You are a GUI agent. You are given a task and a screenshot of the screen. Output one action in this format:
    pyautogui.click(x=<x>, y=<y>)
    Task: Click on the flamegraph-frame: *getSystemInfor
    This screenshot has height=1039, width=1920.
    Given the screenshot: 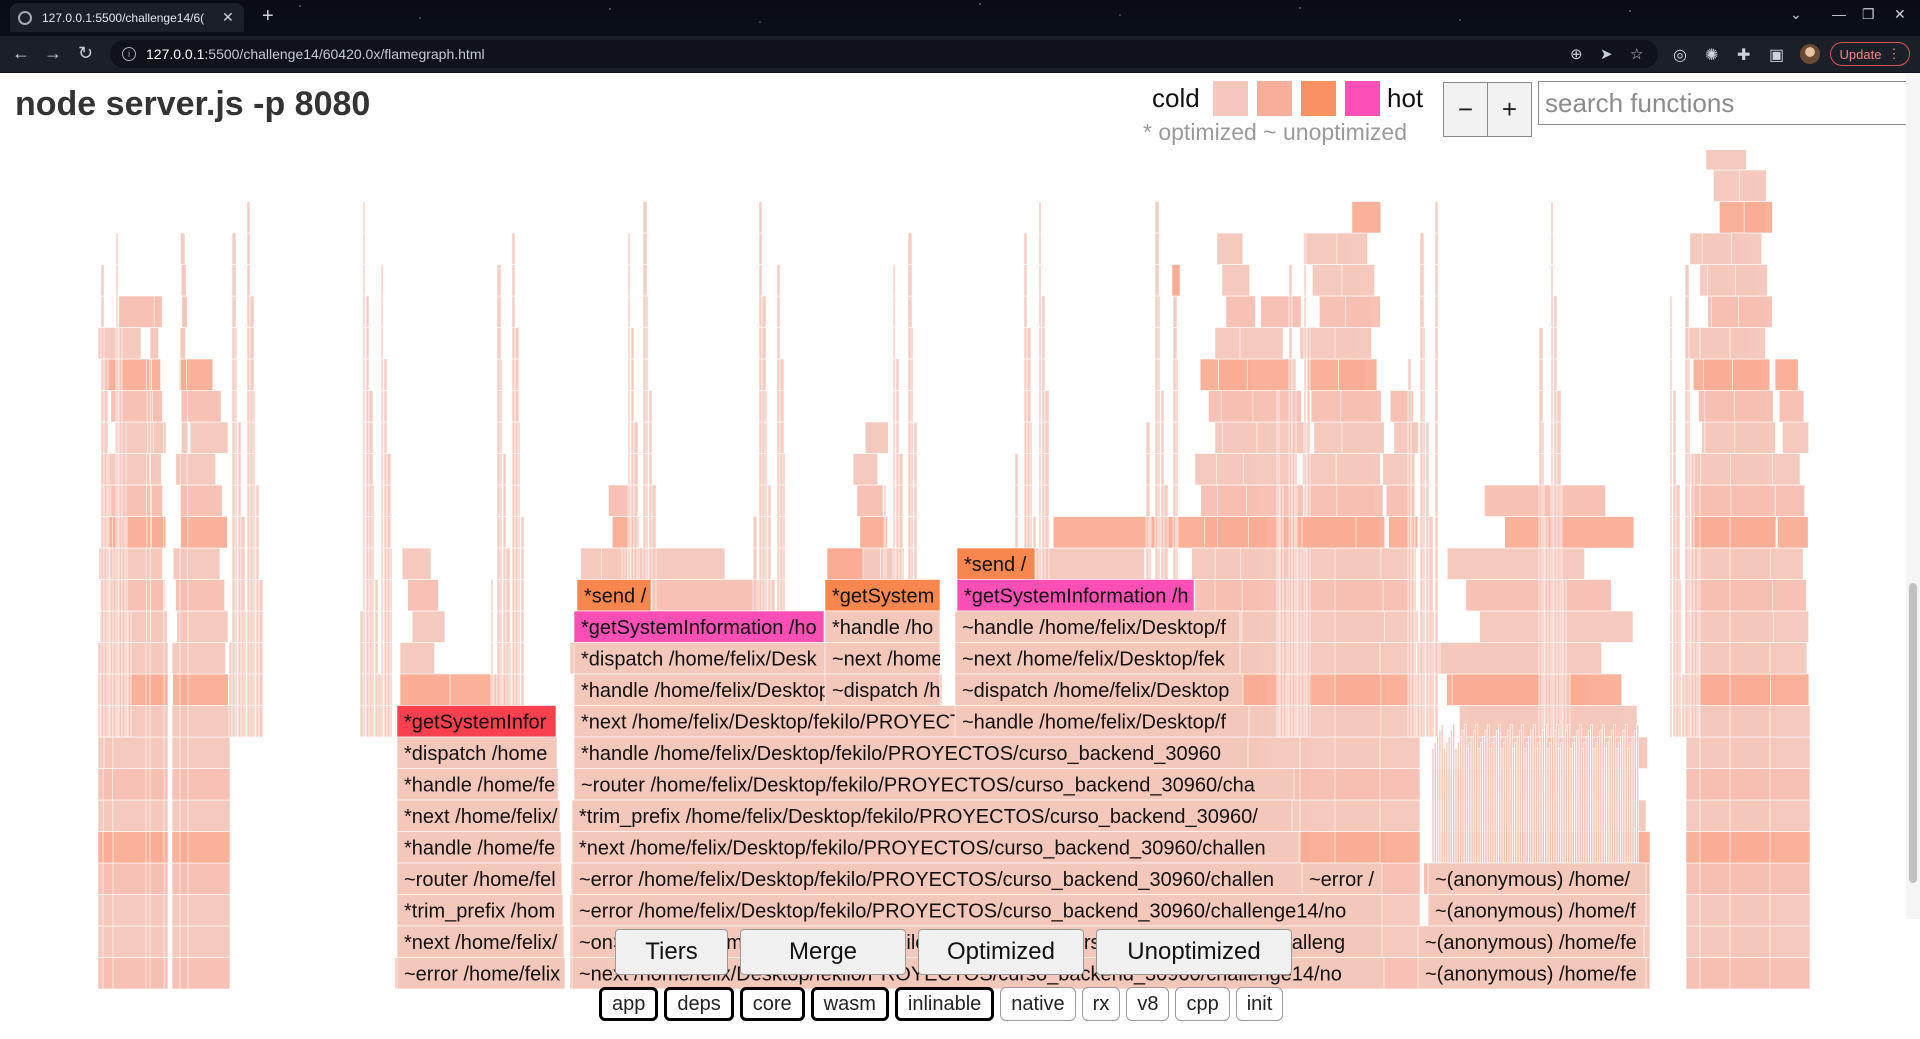 What is the action you would take?
    pyautogui.click(x=476, y=721)
    